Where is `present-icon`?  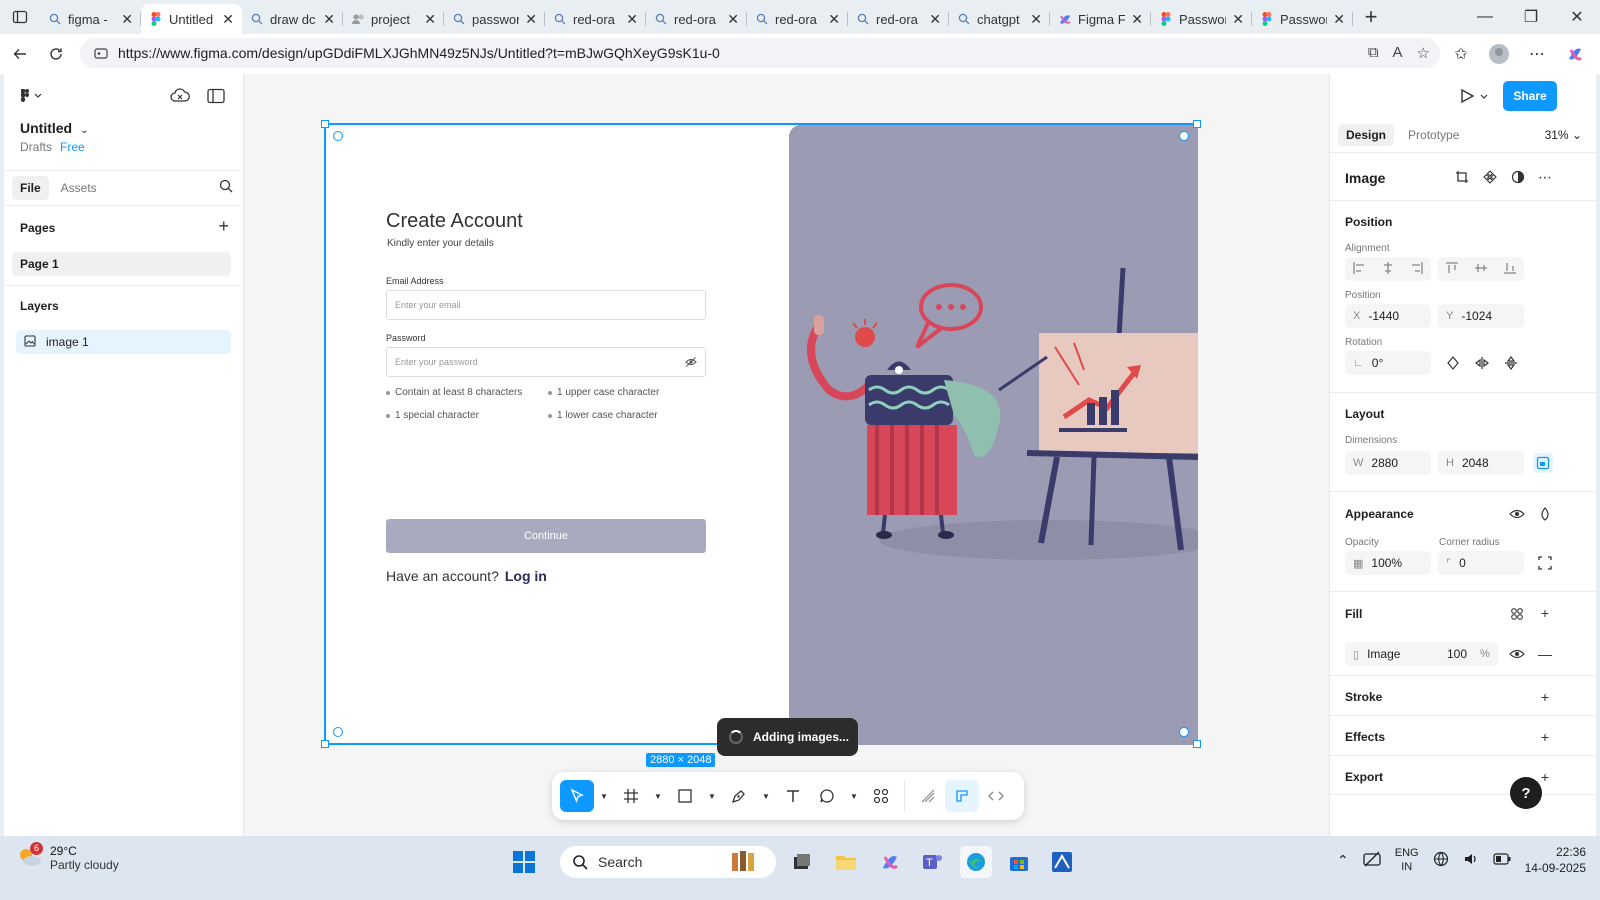 present-icon is located at coordinates (1475, 97).